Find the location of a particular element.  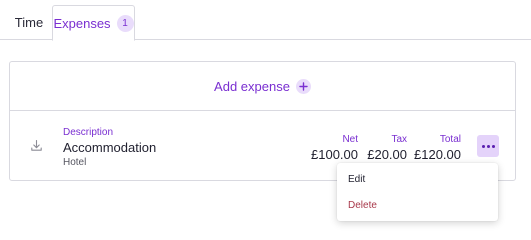

menu-item-edit: Edit is located at coordinates (417, 179).